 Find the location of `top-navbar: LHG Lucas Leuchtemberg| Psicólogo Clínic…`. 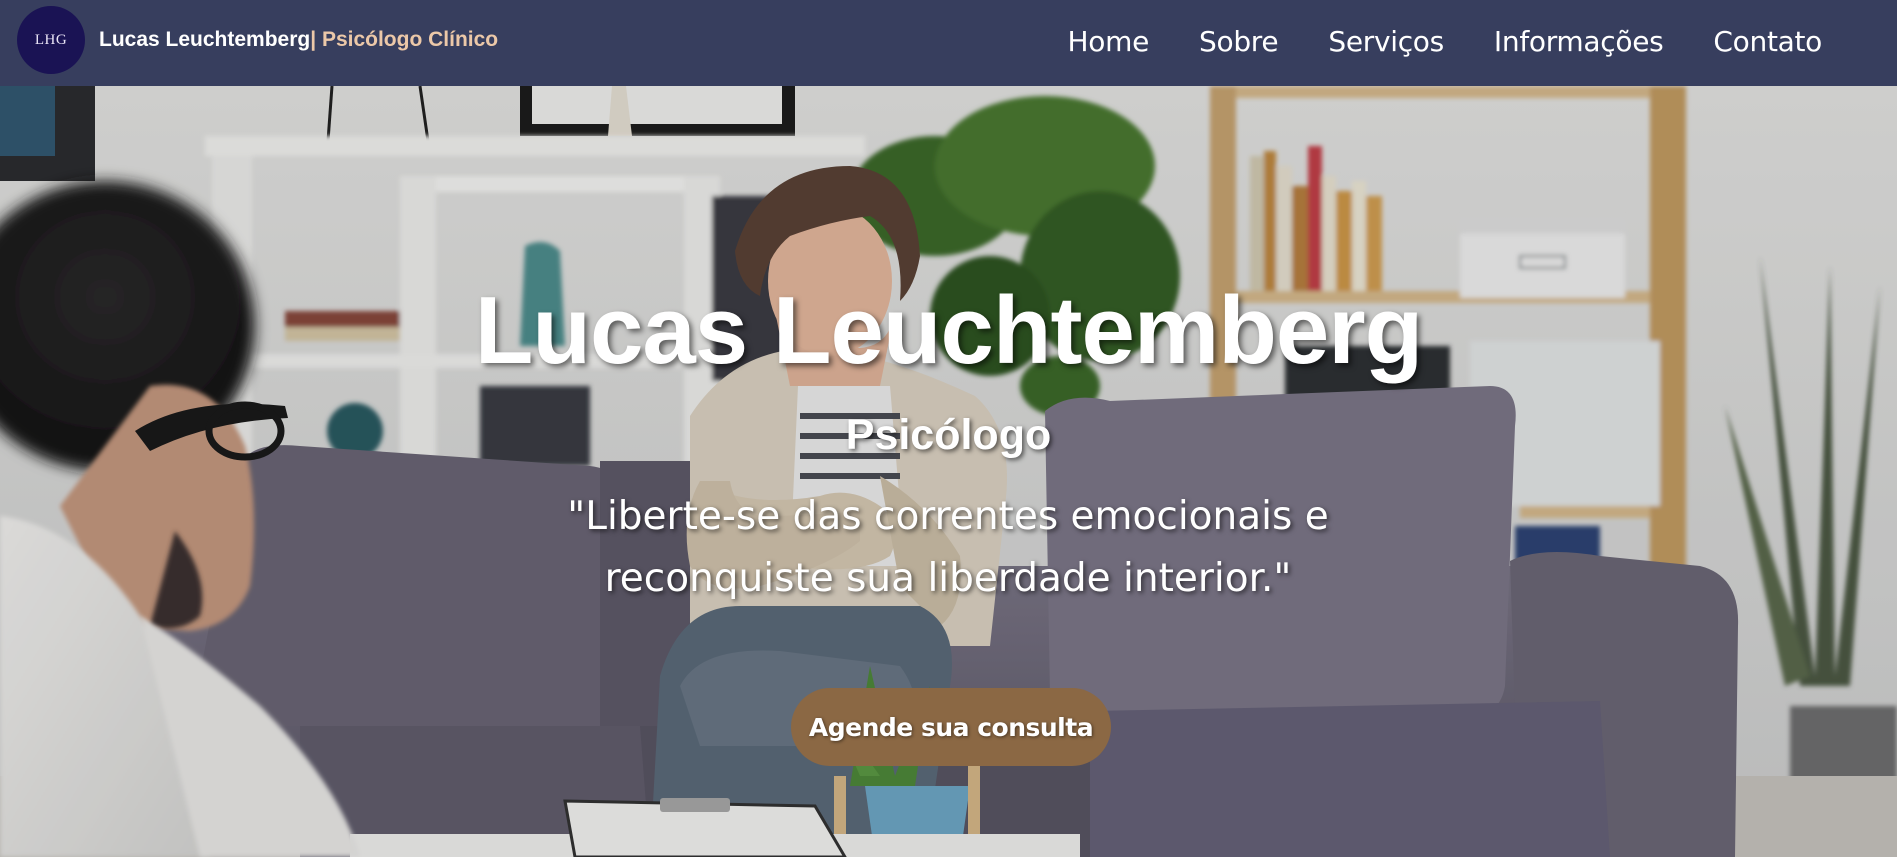

top-navbar: LHG Lucas Leuchtemberg| Psicólogo Clínic… is located at coordinates (948, 43).